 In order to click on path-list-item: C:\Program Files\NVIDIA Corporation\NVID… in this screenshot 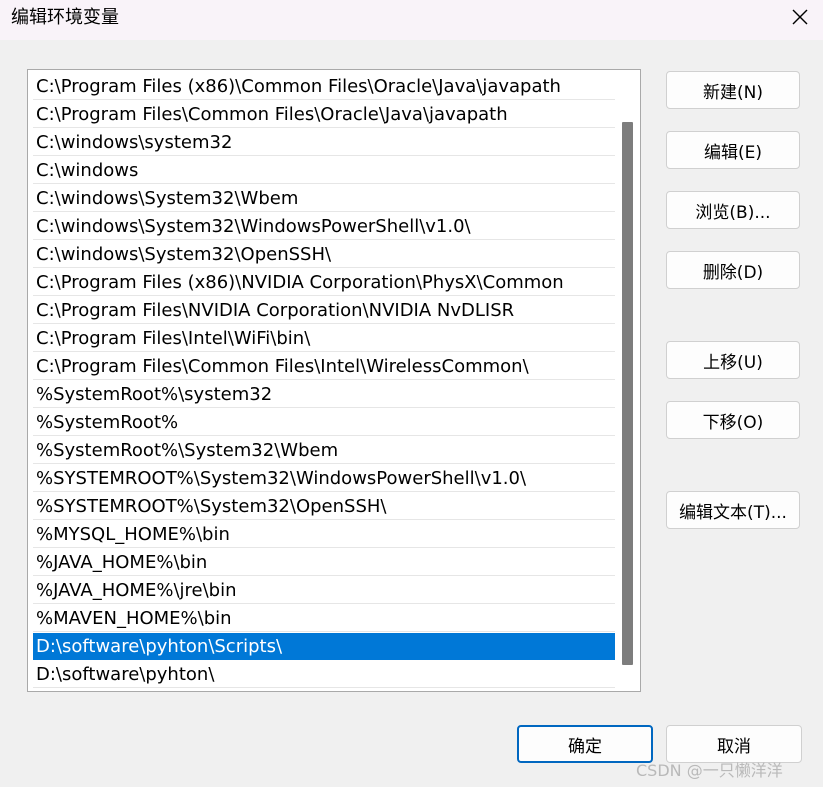, I will do `click(324, 310)`.